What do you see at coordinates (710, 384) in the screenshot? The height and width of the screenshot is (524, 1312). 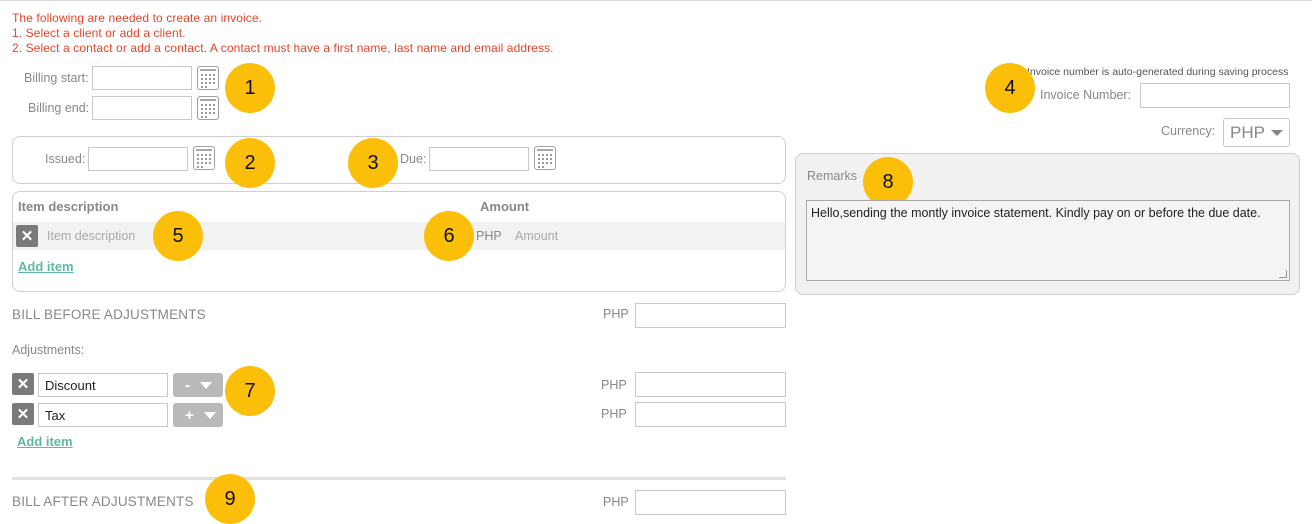 I see `discount-amount-input` at bounding box center [710, 384].